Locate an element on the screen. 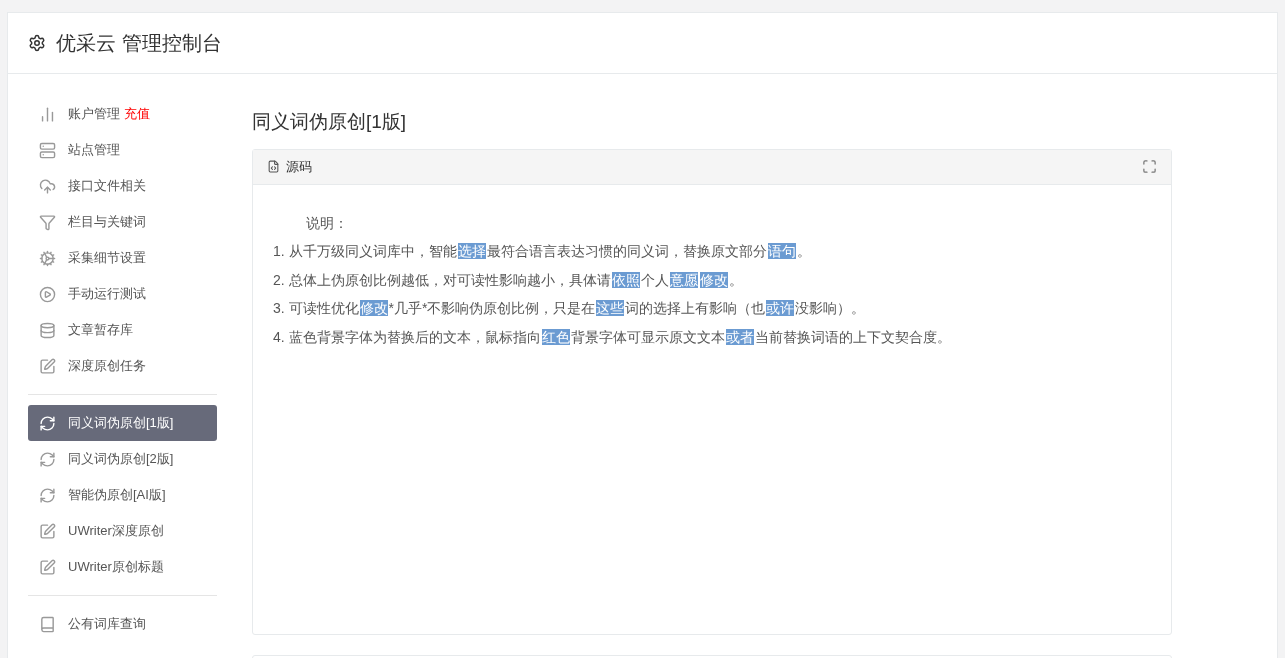 This screenshot has height=658, width=1285. sidebar-label: 同义词伪原创[1版] is located at coordinates (121, 423).